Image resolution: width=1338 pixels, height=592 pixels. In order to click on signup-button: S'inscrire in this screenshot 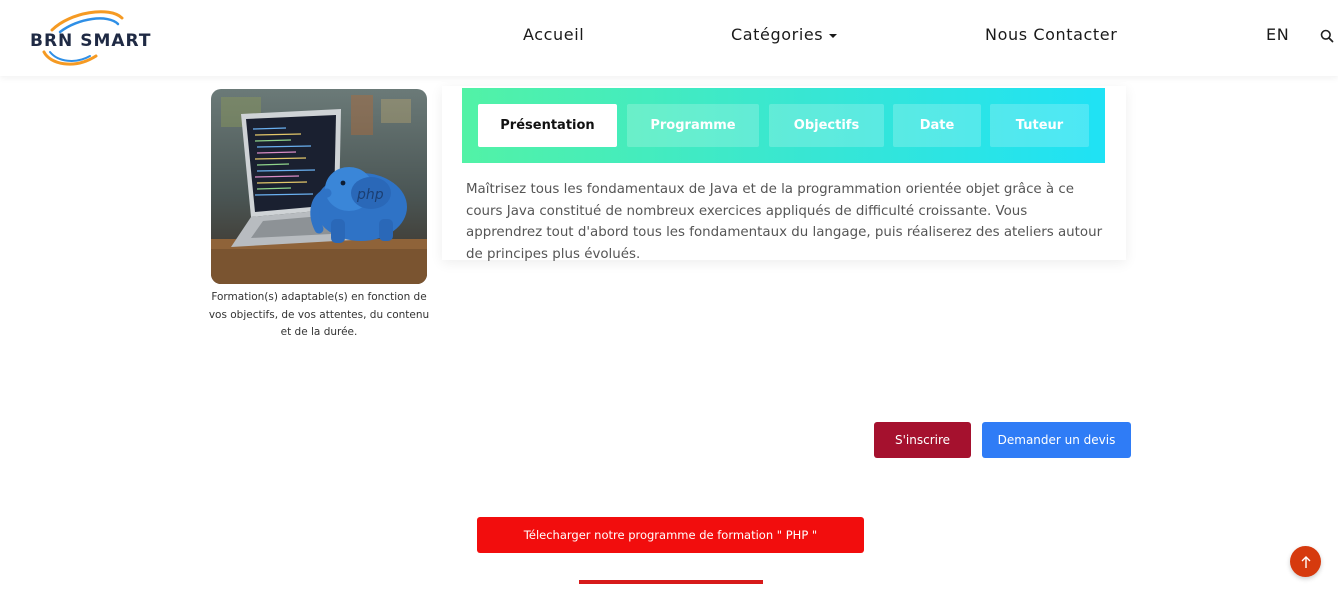, I will do `click(922, 440)`.